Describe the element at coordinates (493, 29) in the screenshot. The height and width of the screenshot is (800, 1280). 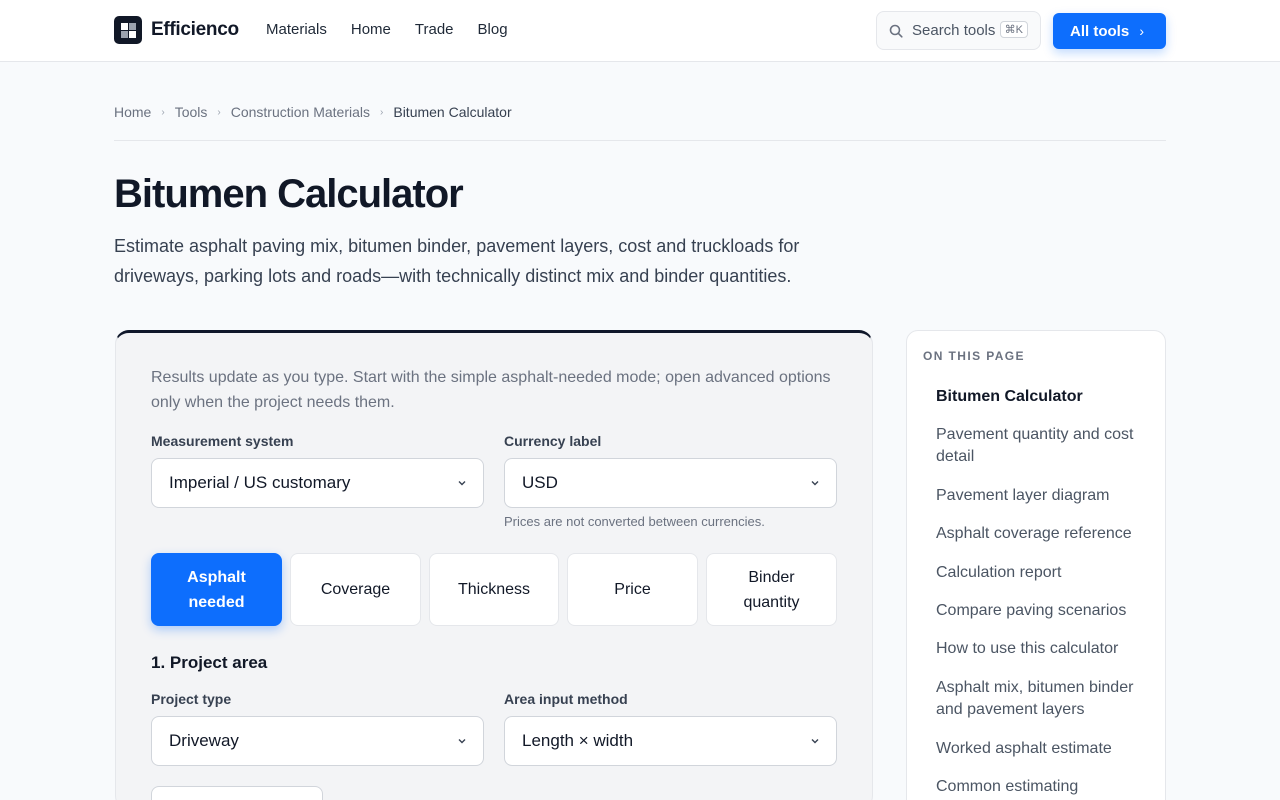
I see `nav-link-blog: Blog` at that location.